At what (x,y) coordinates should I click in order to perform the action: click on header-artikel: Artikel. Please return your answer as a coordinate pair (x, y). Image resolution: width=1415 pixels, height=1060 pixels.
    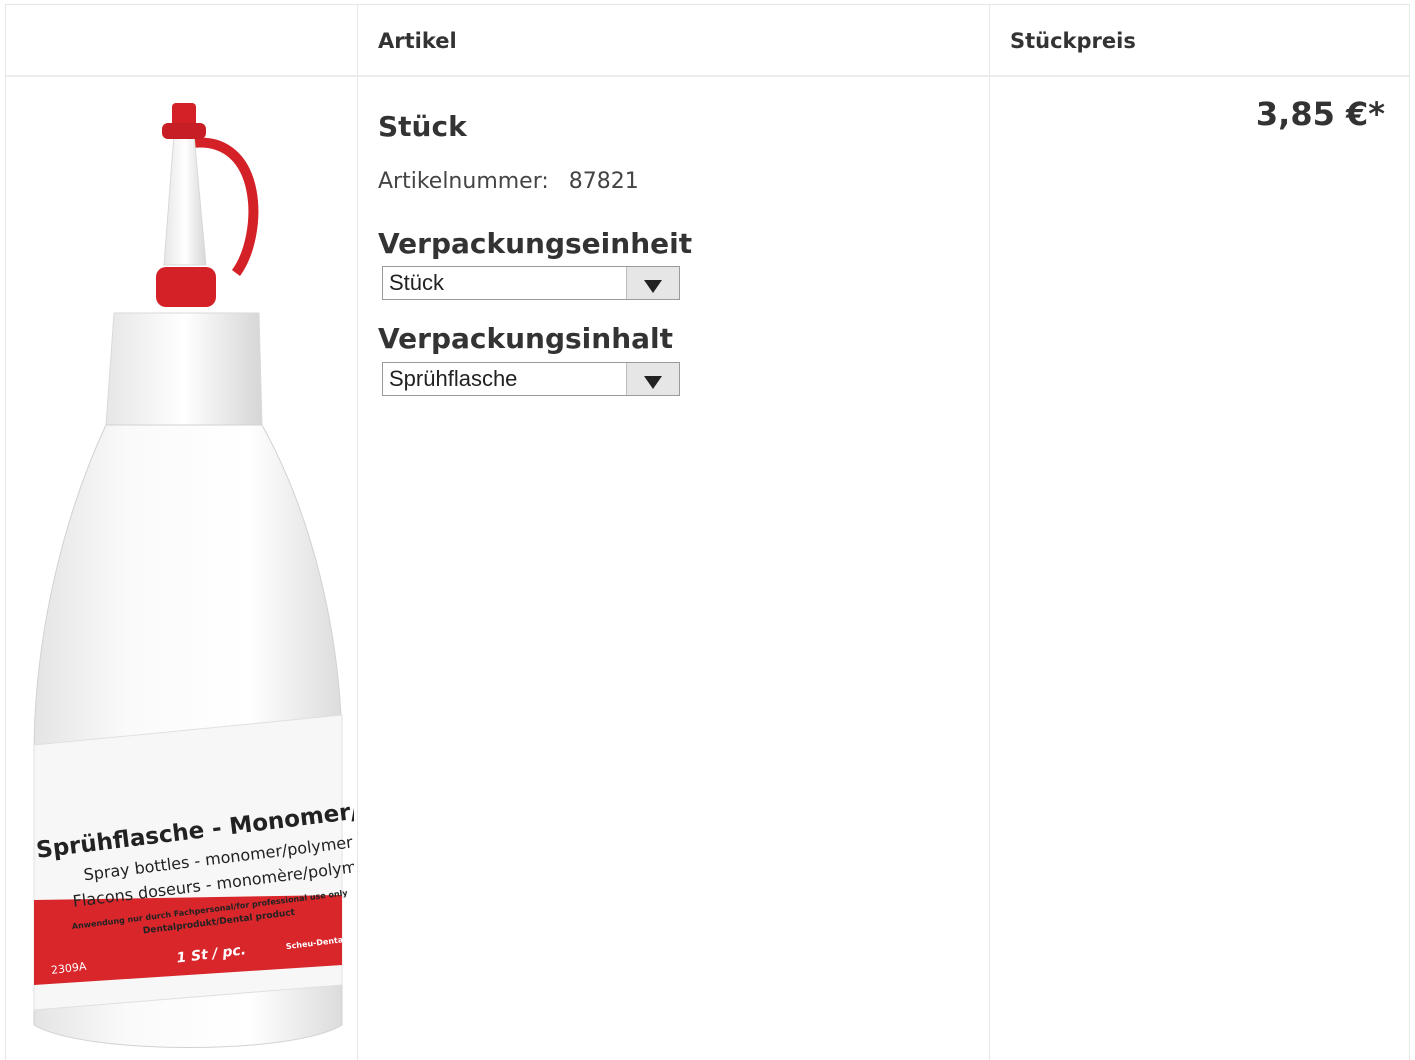
    Looking at the image, I should click on (417, 41).